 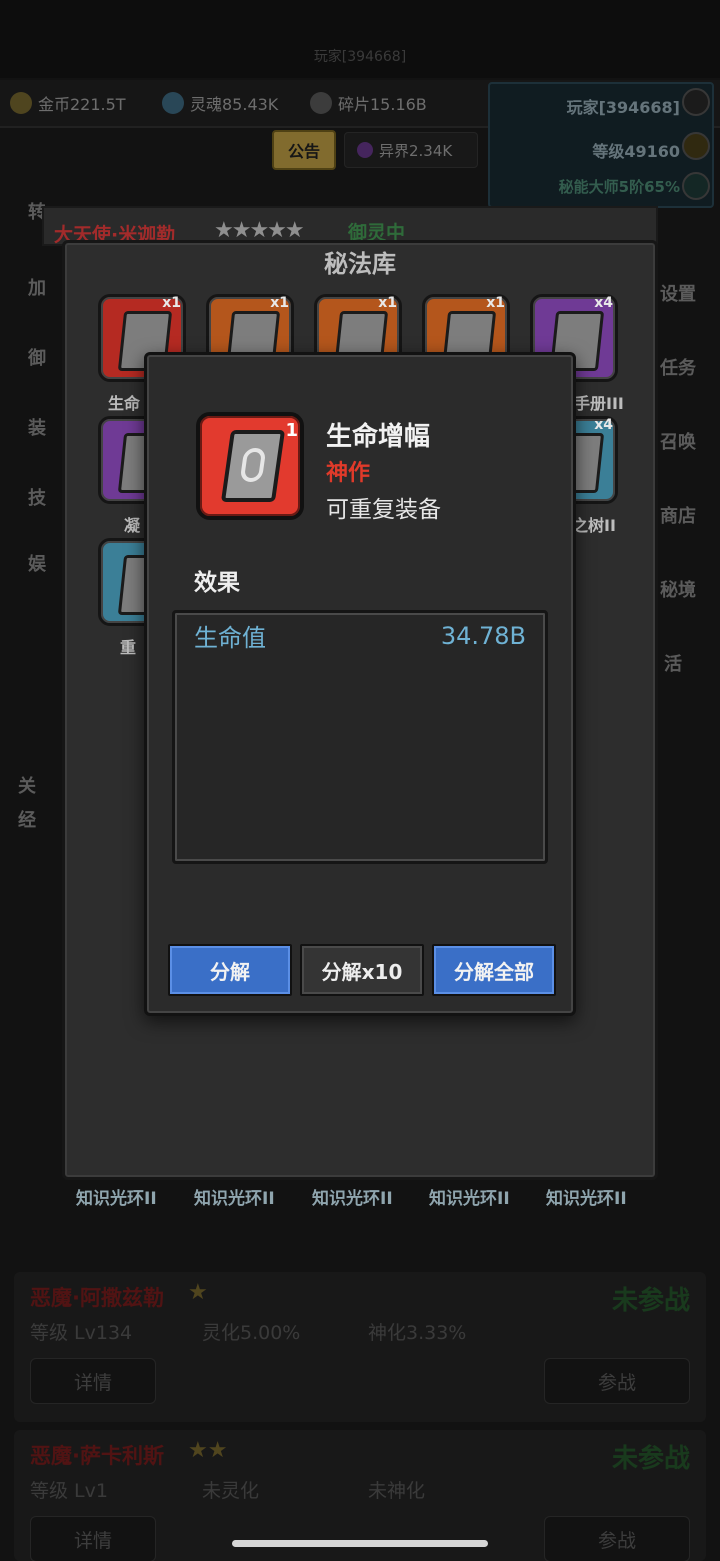 I want to click on item-count: 1, so click(x=291, y=430).